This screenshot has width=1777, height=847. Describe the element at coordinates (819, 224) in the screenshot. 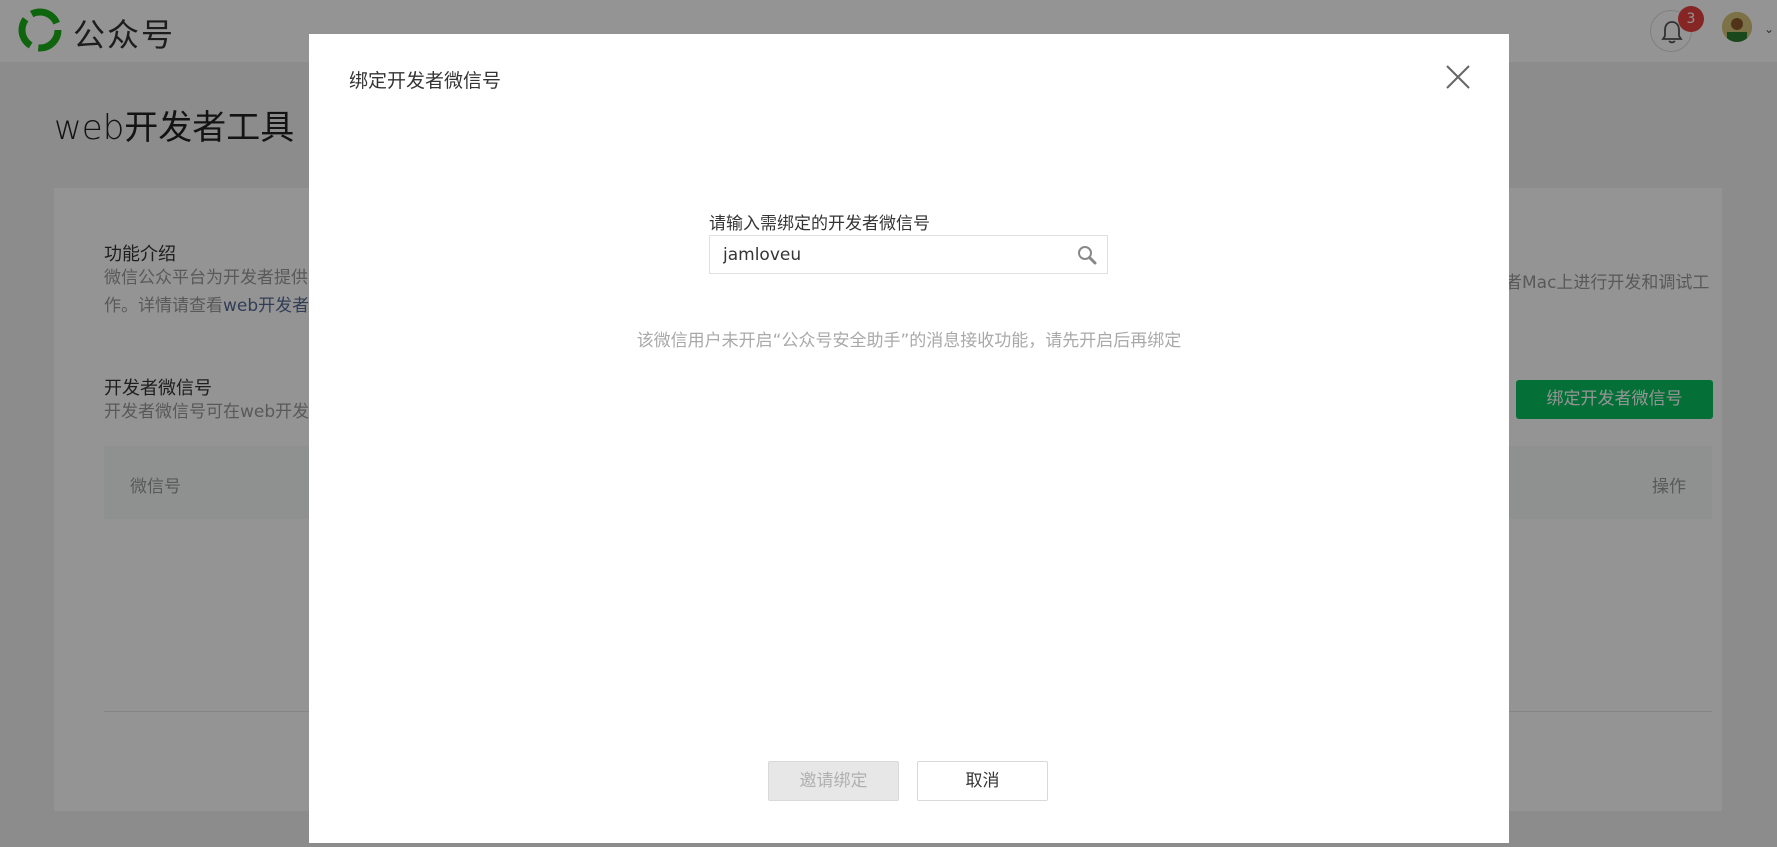

I see `wechat-id-label: 请输入需绑定的开发者微信号` at that location.